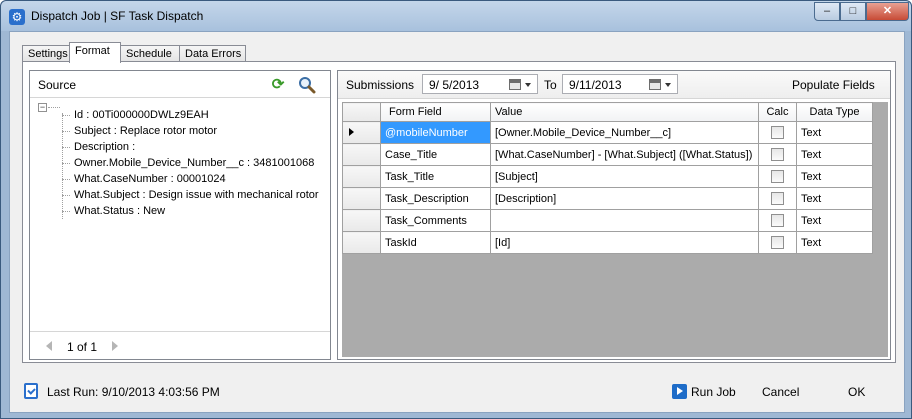 The height and width of the screenshot is (419, 912). What do you see at coordinates (780, 392) in the screenshot?
I see `cancel-button: Cancel` at bounding box center [780, 392].